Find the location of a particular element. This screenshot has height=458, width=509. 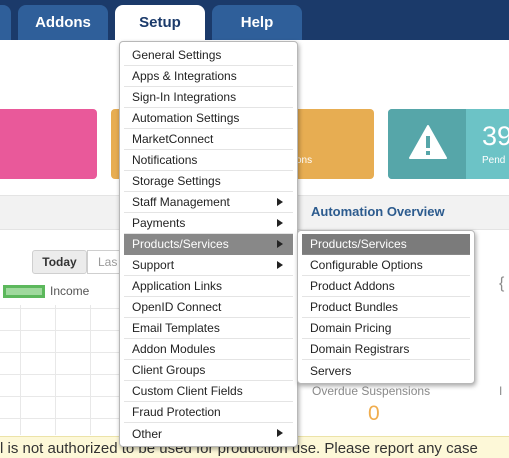

menu-item-staff-management: Staff Management is located at coordinates (208, 202).